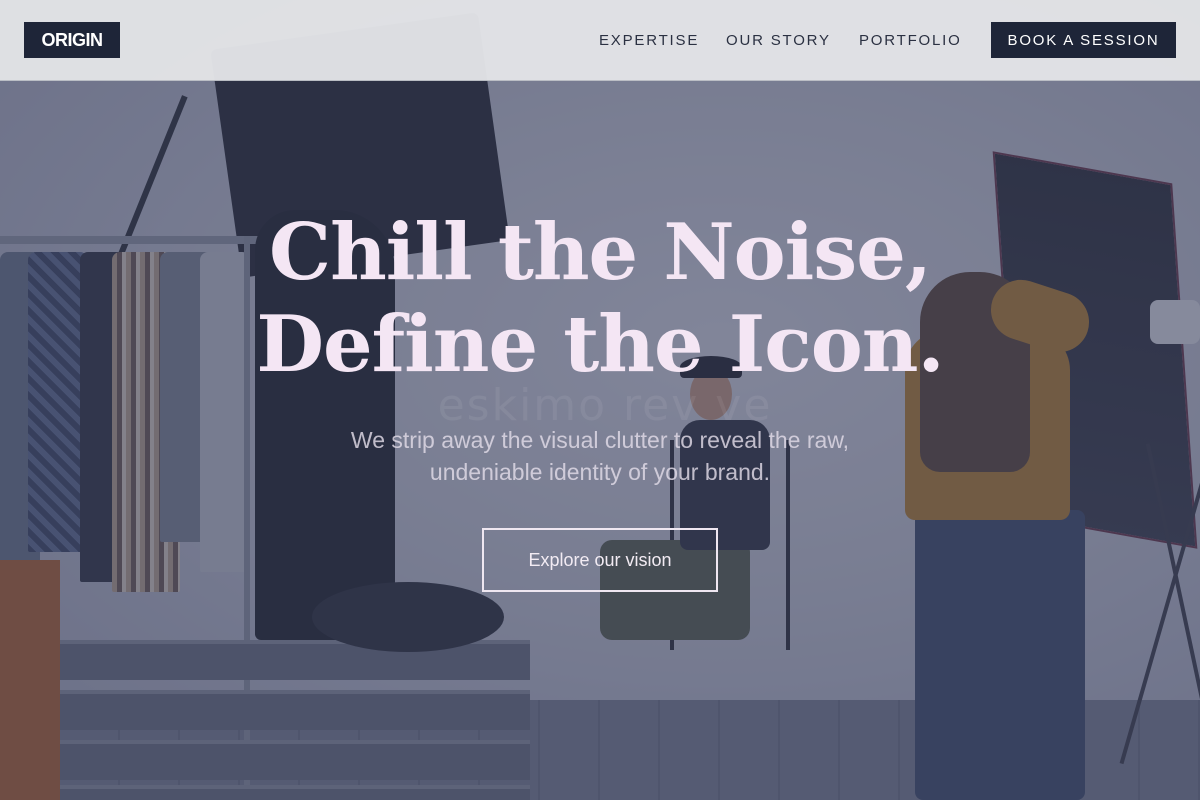  What do you see at coordinates (600, 560) in the screenshot?
I see `explore-vision-button: Explore our vision` at bounding box center [600, 560].